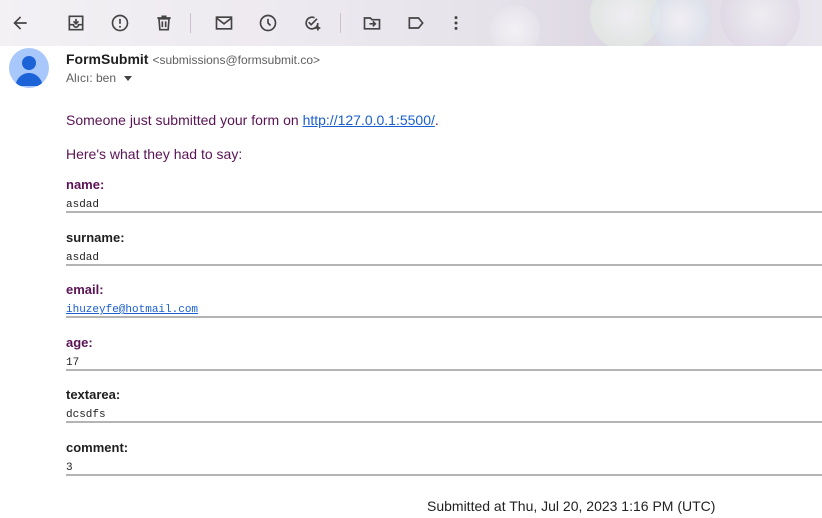 The width and height of the screenshot is (822, 518). I want to click on message-toolbar, so click(411, 23).